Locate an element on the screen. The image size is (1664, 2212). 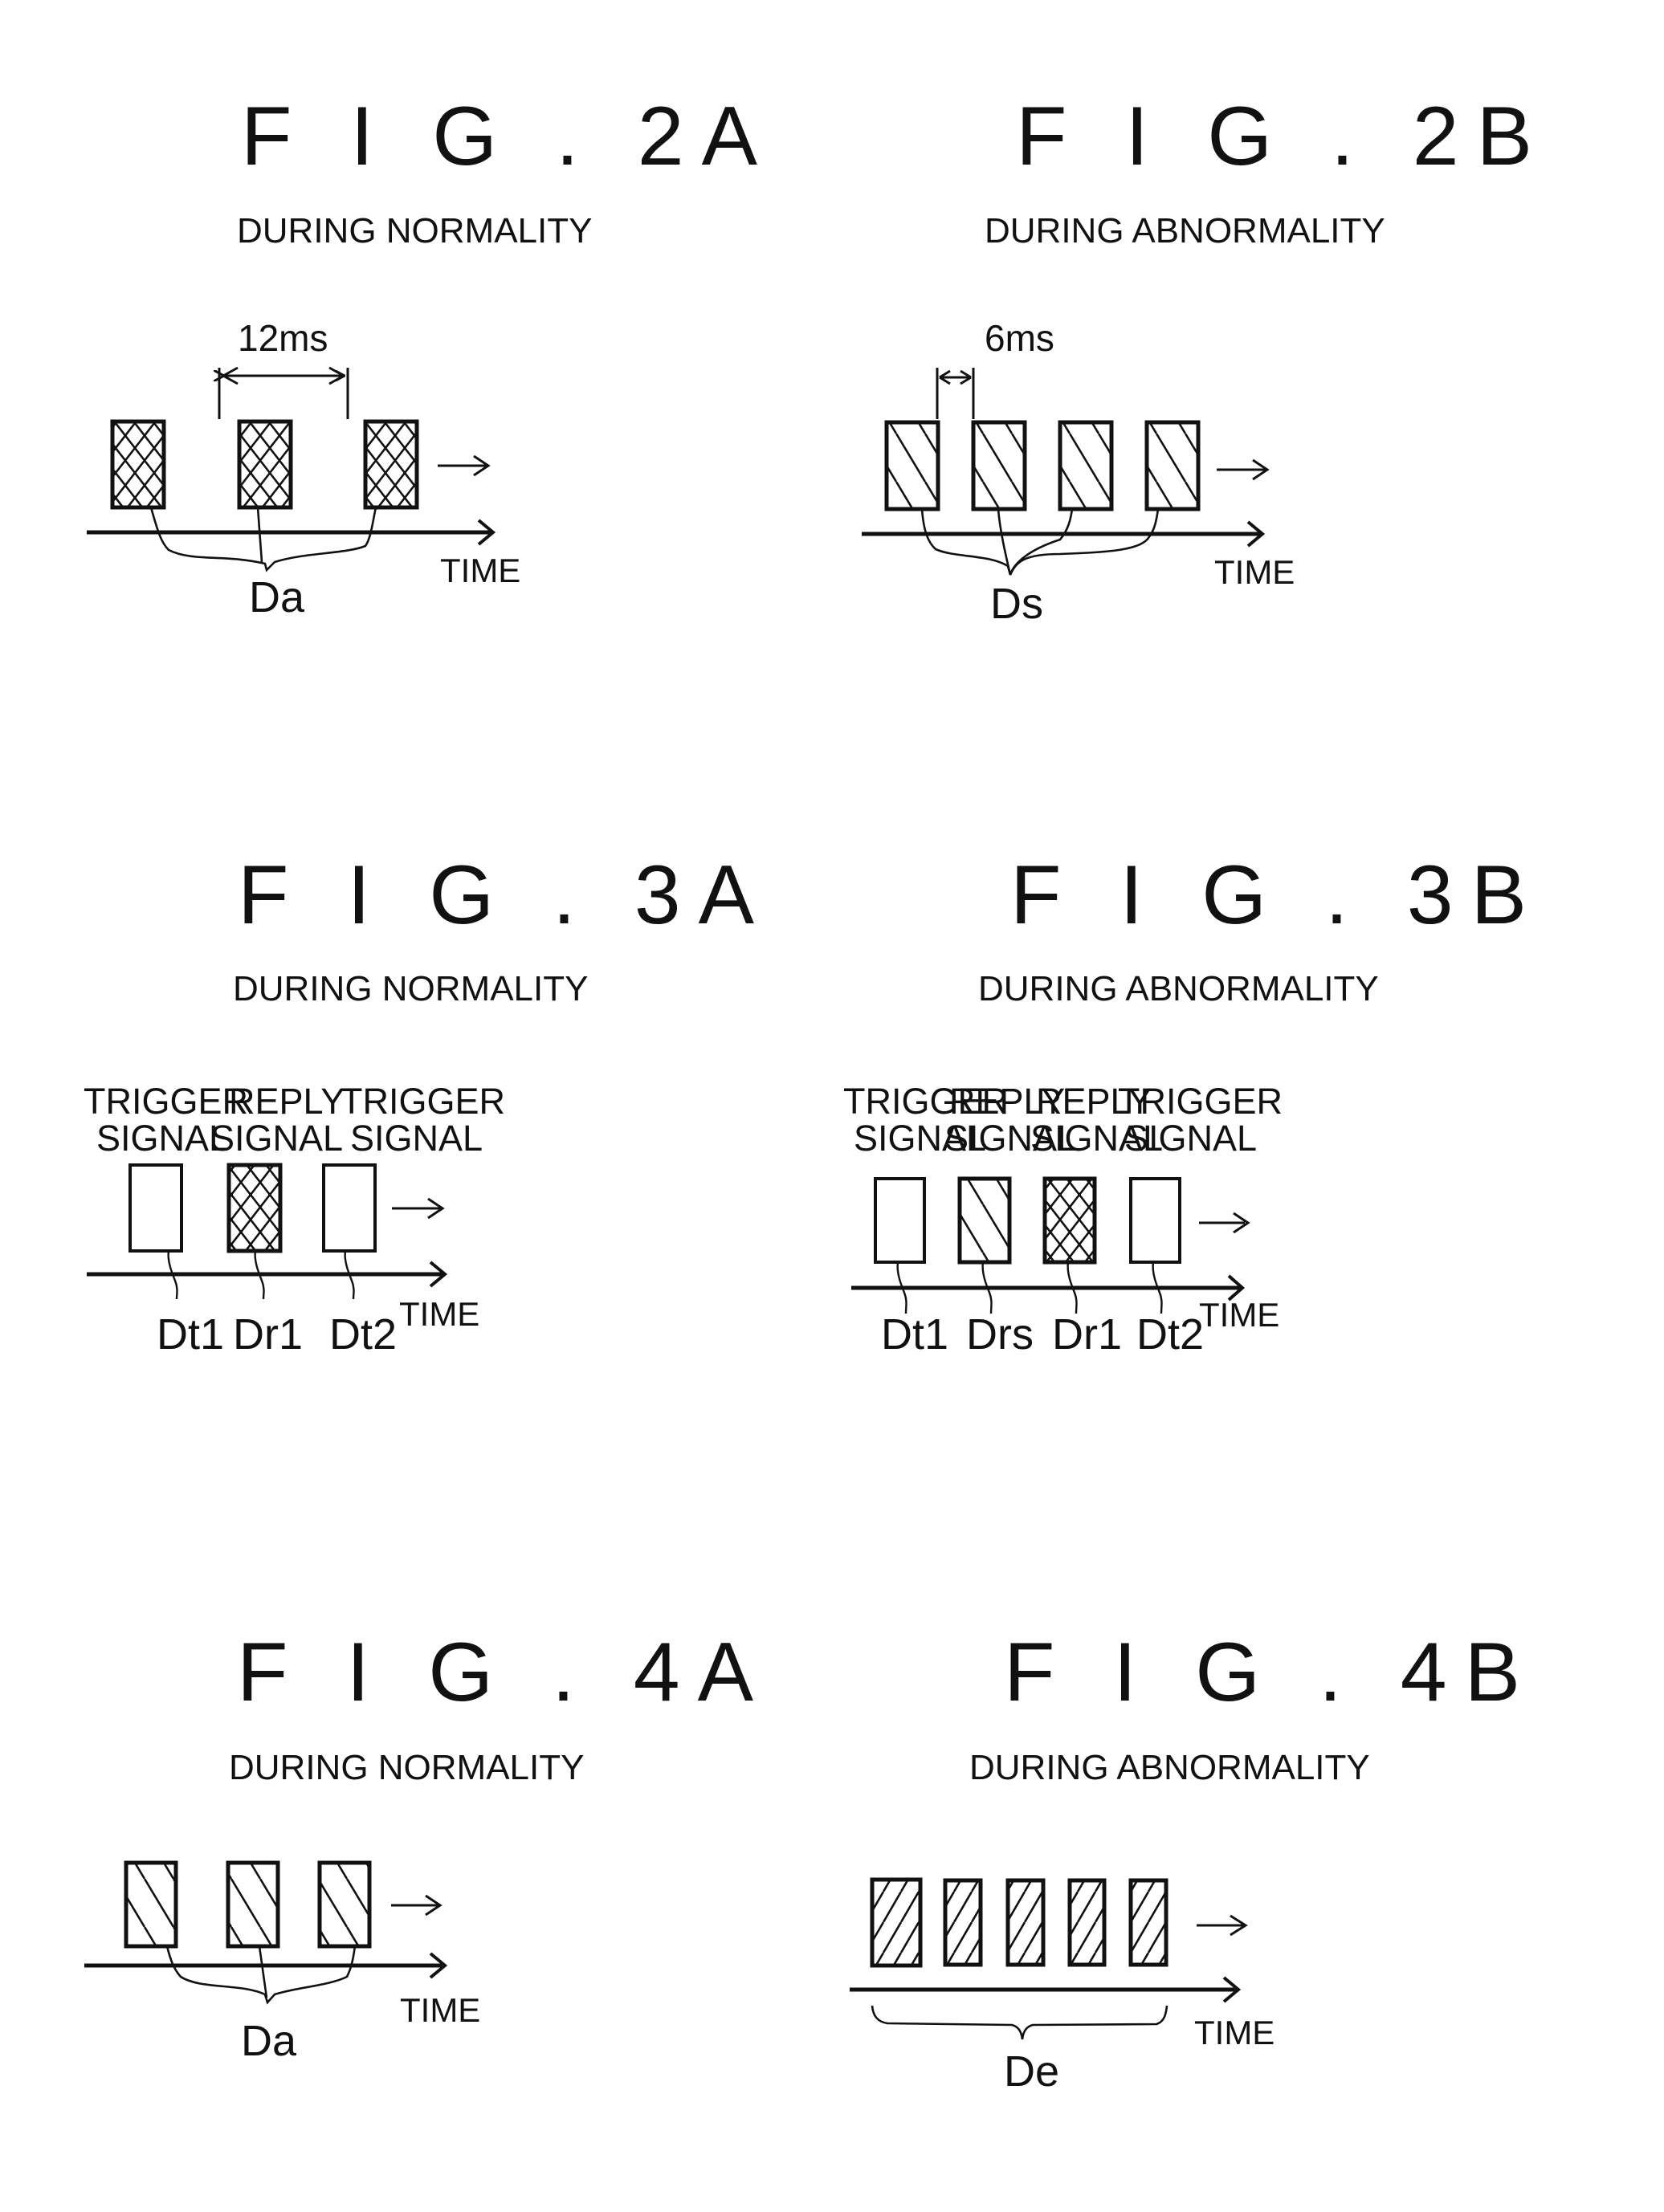
figure-title: F I G . 4B is located at coordinates (1271, 1673).